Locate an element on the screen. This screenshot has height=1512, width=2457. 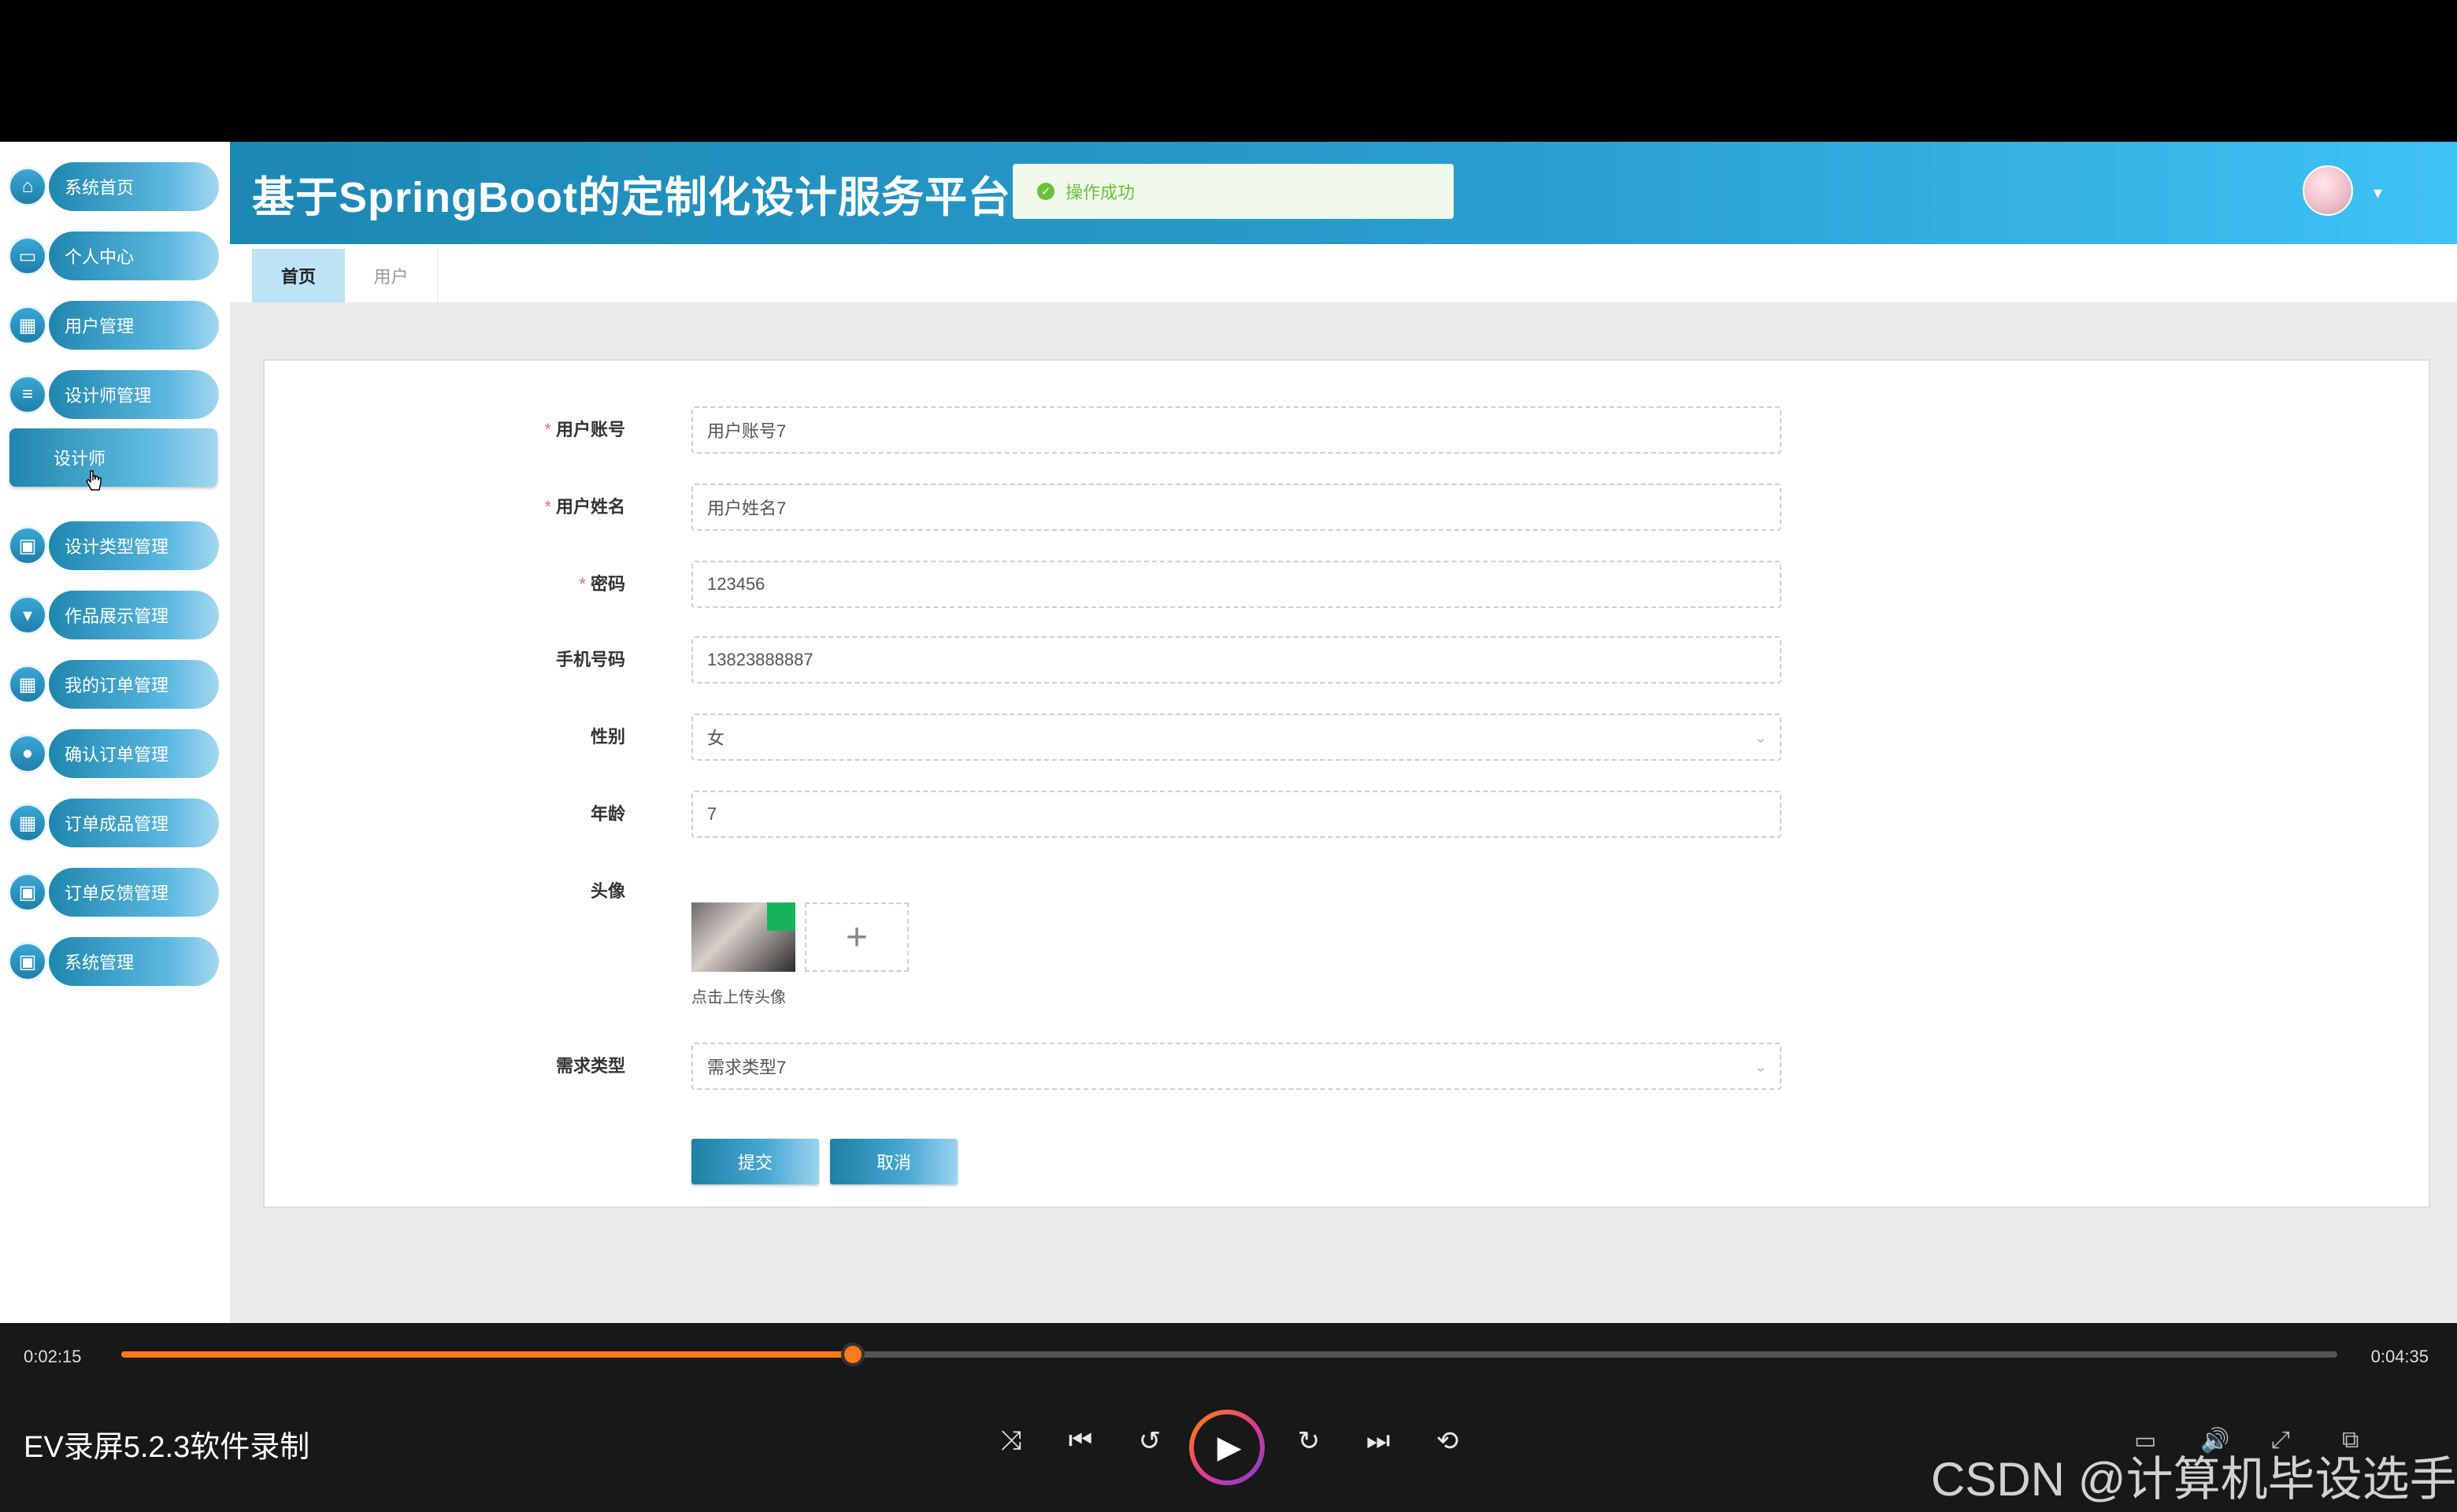
submit-button: 提交 is located at coordinates (755, 1161).